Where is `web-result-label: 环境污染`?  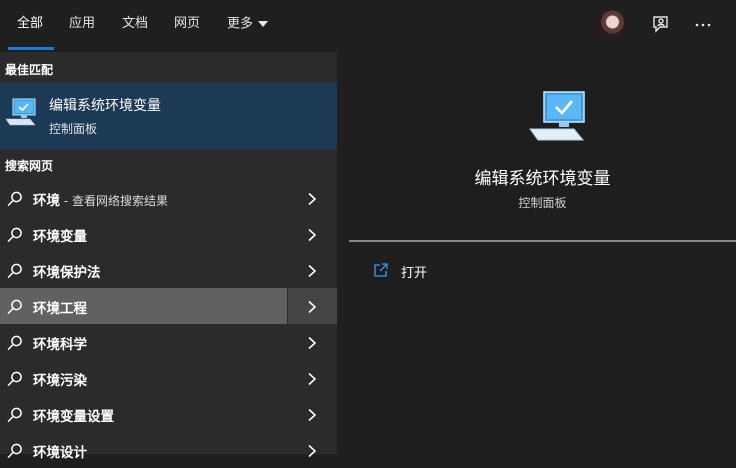 web-result-label: 环境污染 is located at coordinates (60, 379).